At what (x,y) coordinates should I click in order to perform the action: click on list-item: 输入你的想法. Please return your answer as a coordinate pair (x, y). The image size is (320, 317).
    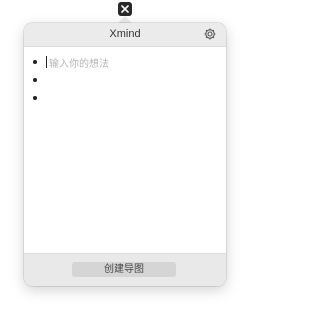
    Looking at the image, I should click on (71, 62).